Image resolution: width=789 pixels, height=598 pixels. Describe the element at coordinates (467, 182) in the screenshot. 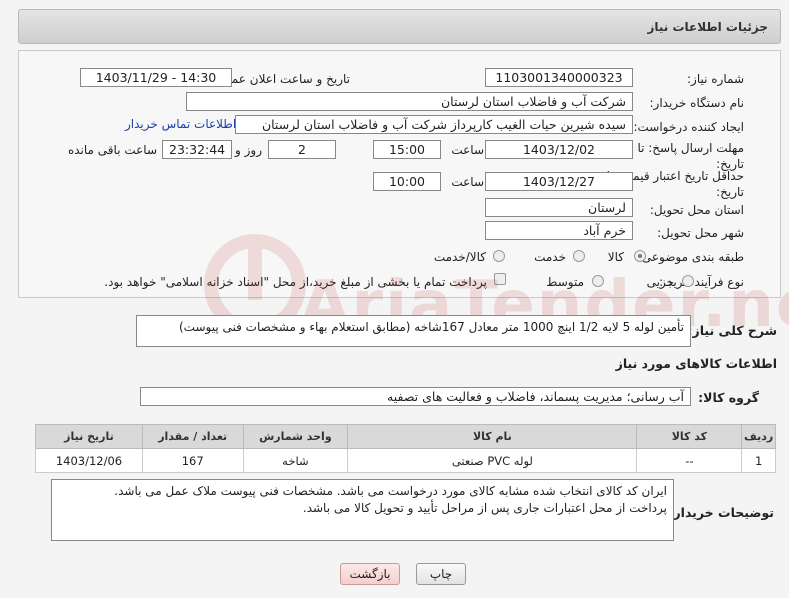

I see `validity-time-label: ساعت` at that location.